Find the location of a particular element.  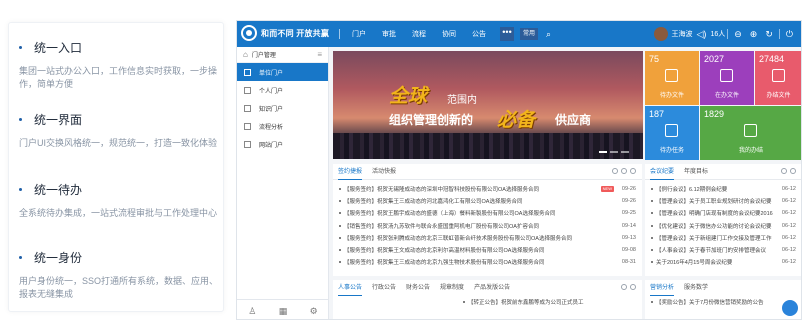

speaker-icon: ◁) is located at coordinates (702, 34).